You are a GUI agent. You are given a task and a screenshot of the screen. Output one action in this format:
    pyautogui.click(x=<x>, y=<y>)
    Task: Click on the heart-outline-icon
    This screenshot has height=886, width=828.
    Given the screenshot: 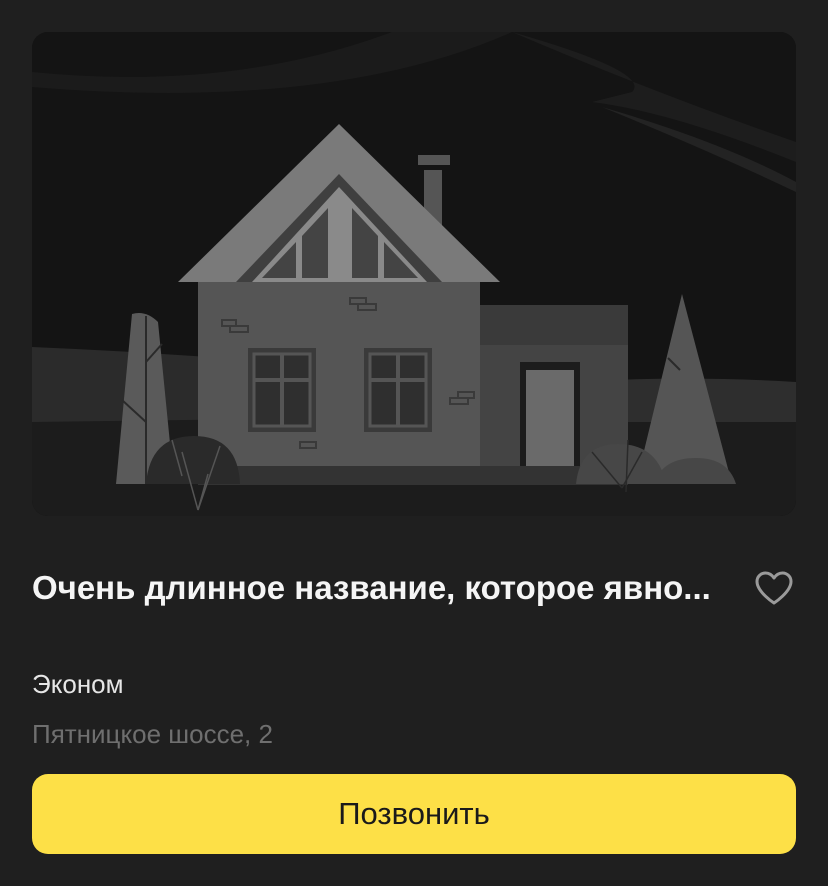 What is the action you would take?
    pyautogui.click(x=774, y=588)
    